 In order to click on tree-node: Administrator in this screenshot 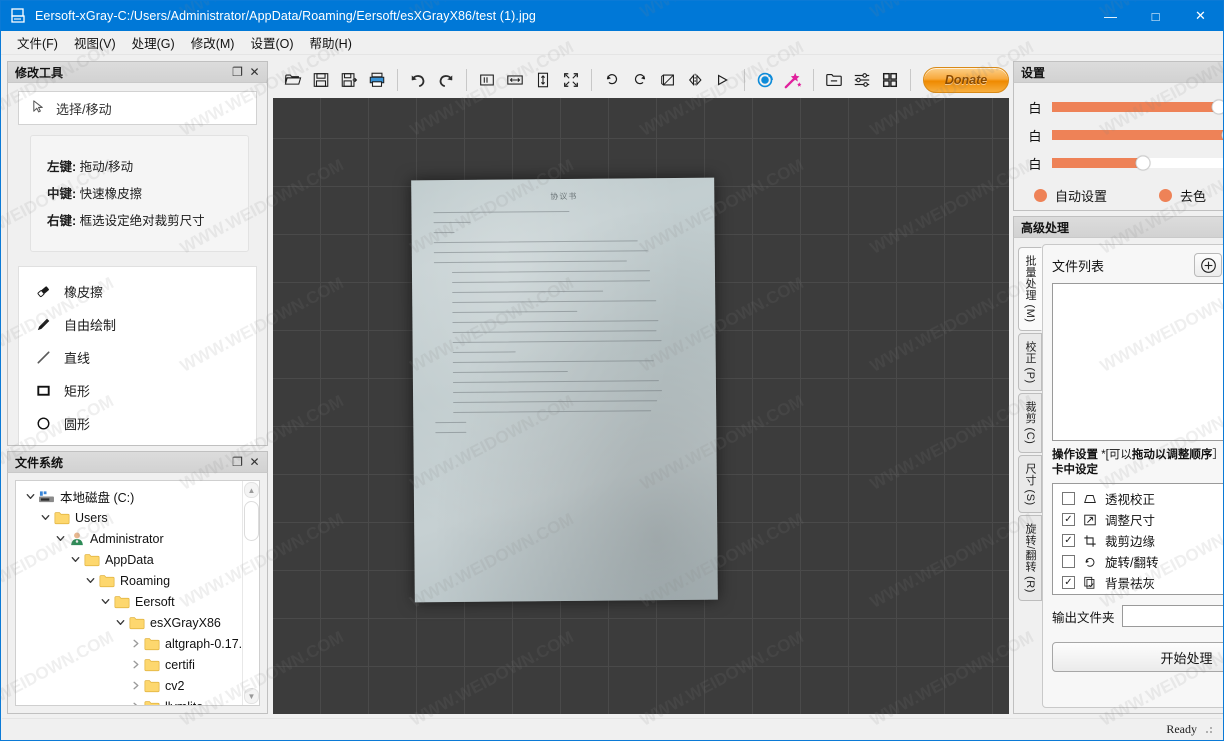, I will do `click(130, 538)`.